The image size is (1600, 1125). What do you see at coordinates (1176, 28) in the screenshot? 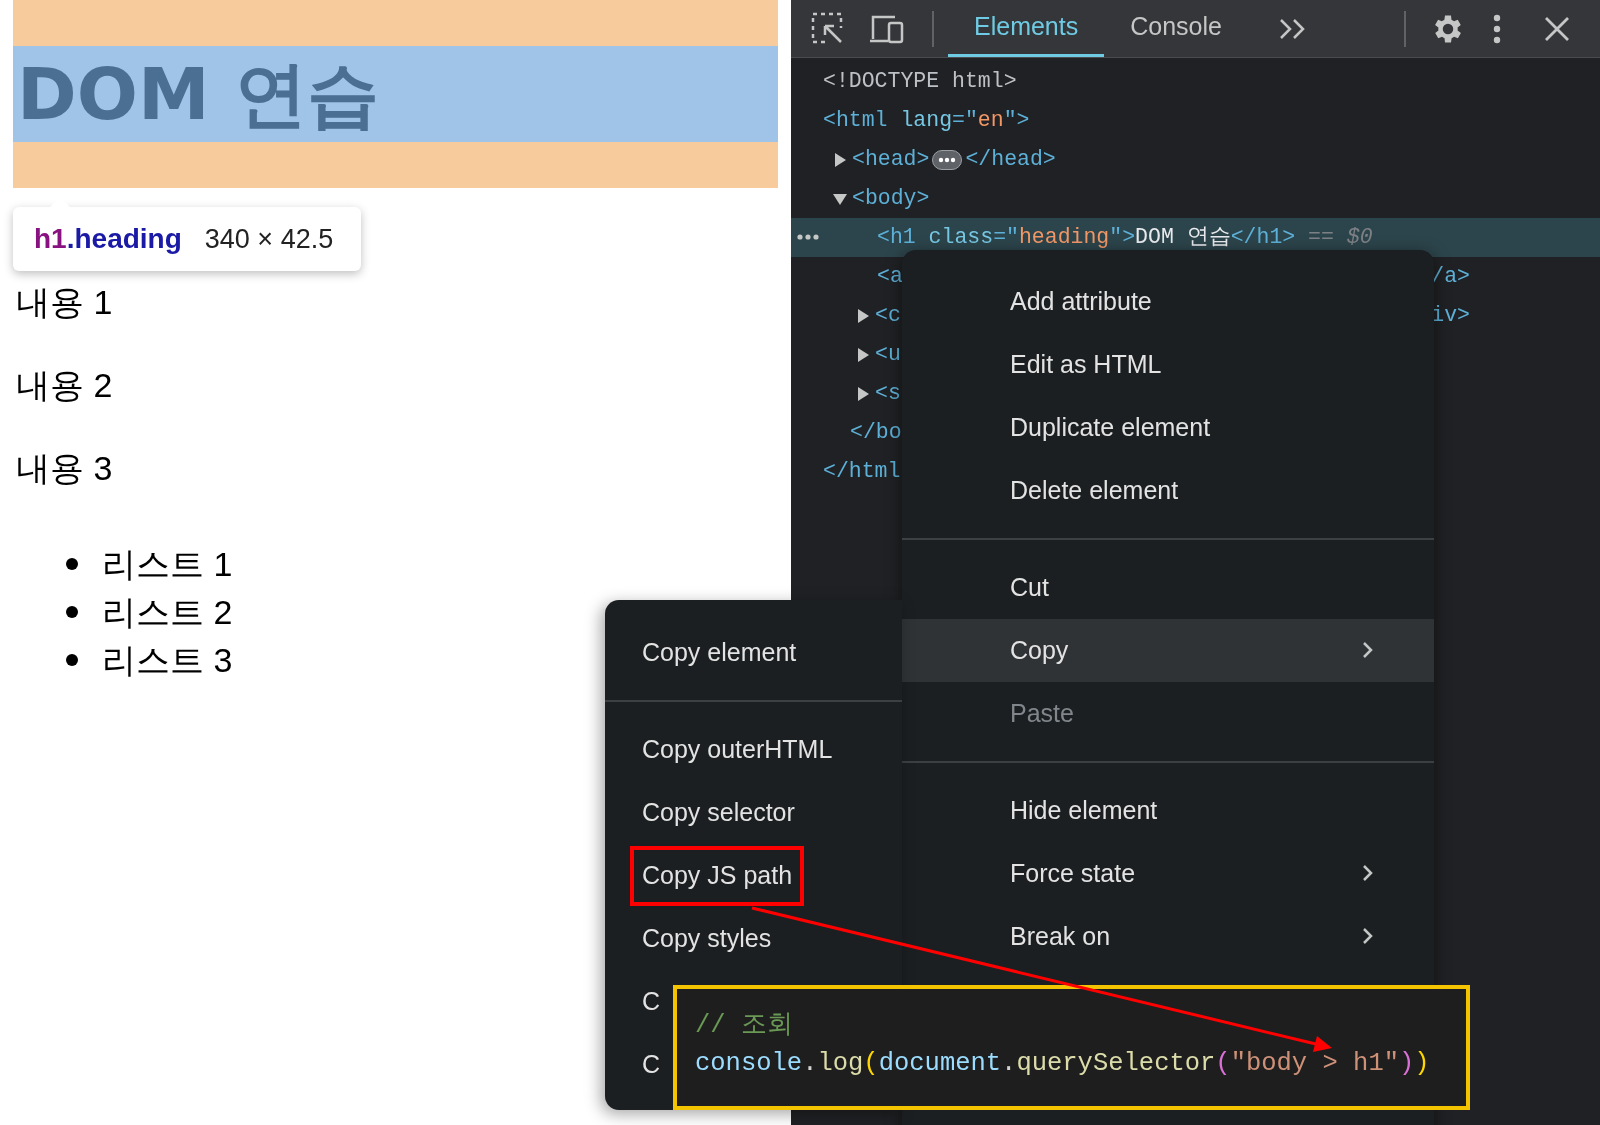
I see `devtools-tab: Console` at bounding box center [1176, 28].